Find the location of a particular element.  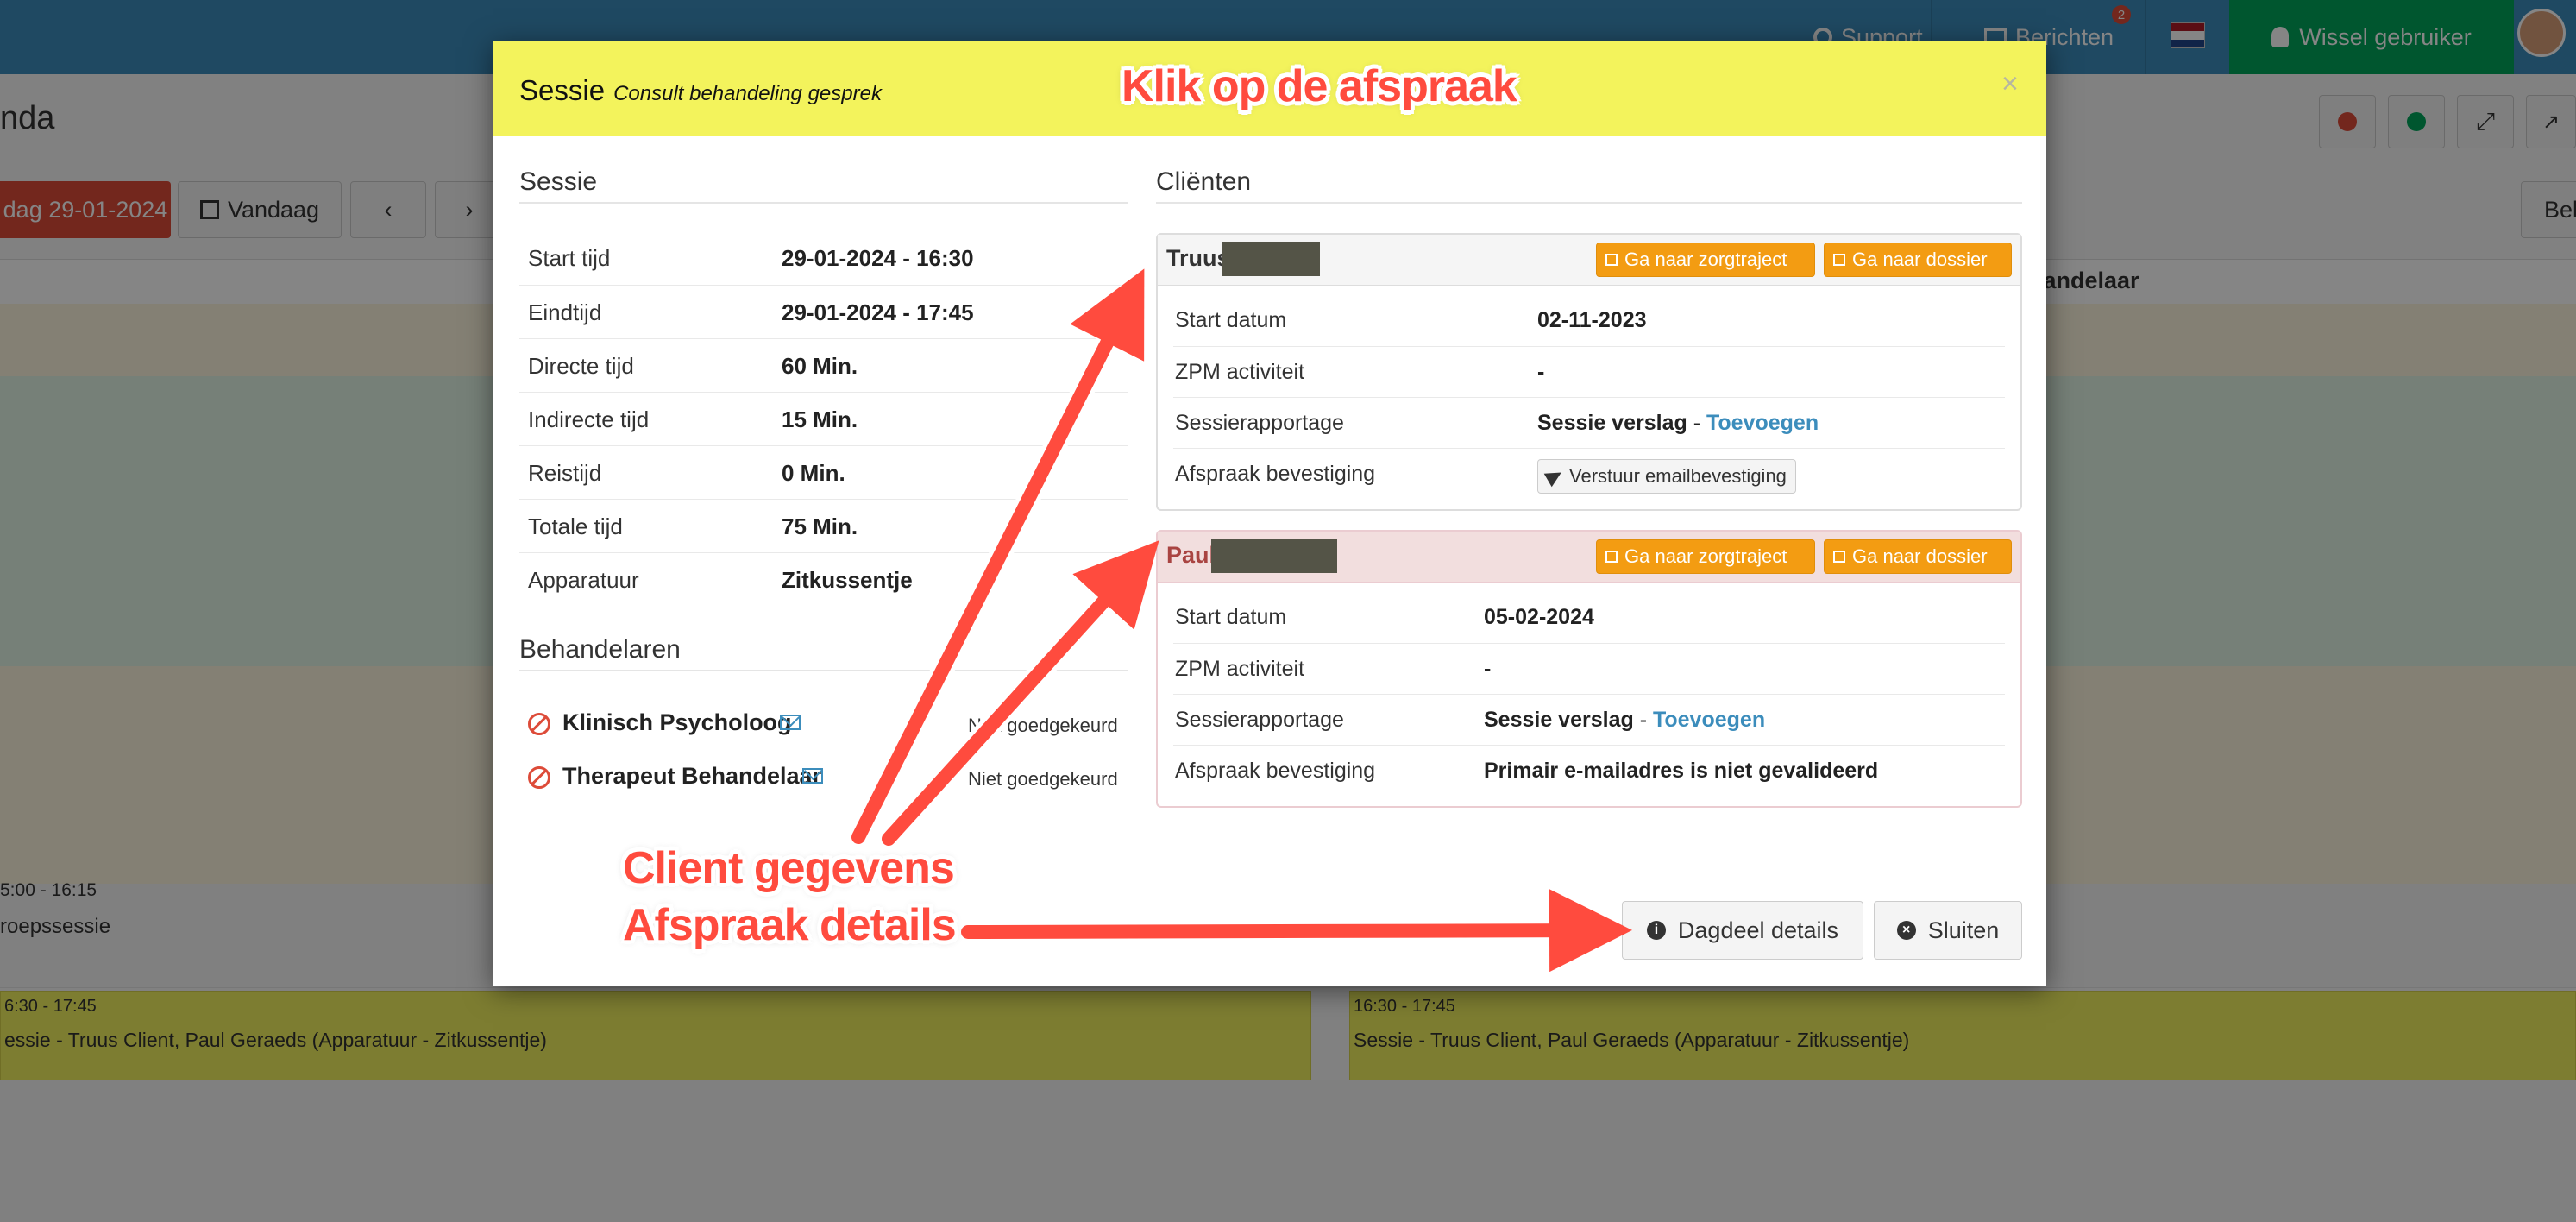

session-row-equipment: Apparatuur Zitkussentje is located at coordinates (823, 579).